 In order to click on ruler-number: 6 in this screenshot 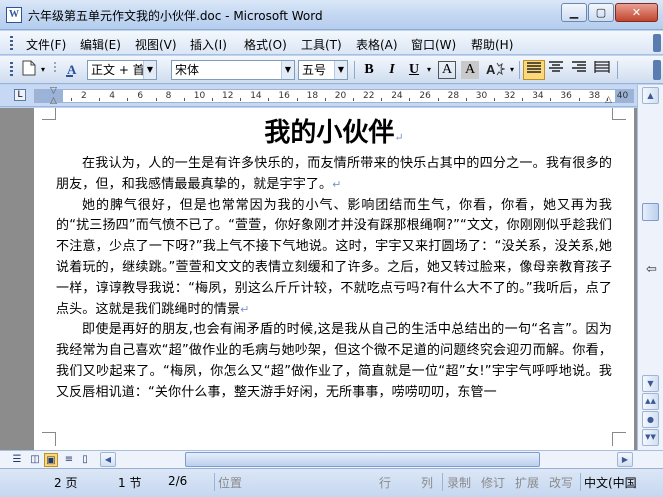, I will do `click(140, 96)`.